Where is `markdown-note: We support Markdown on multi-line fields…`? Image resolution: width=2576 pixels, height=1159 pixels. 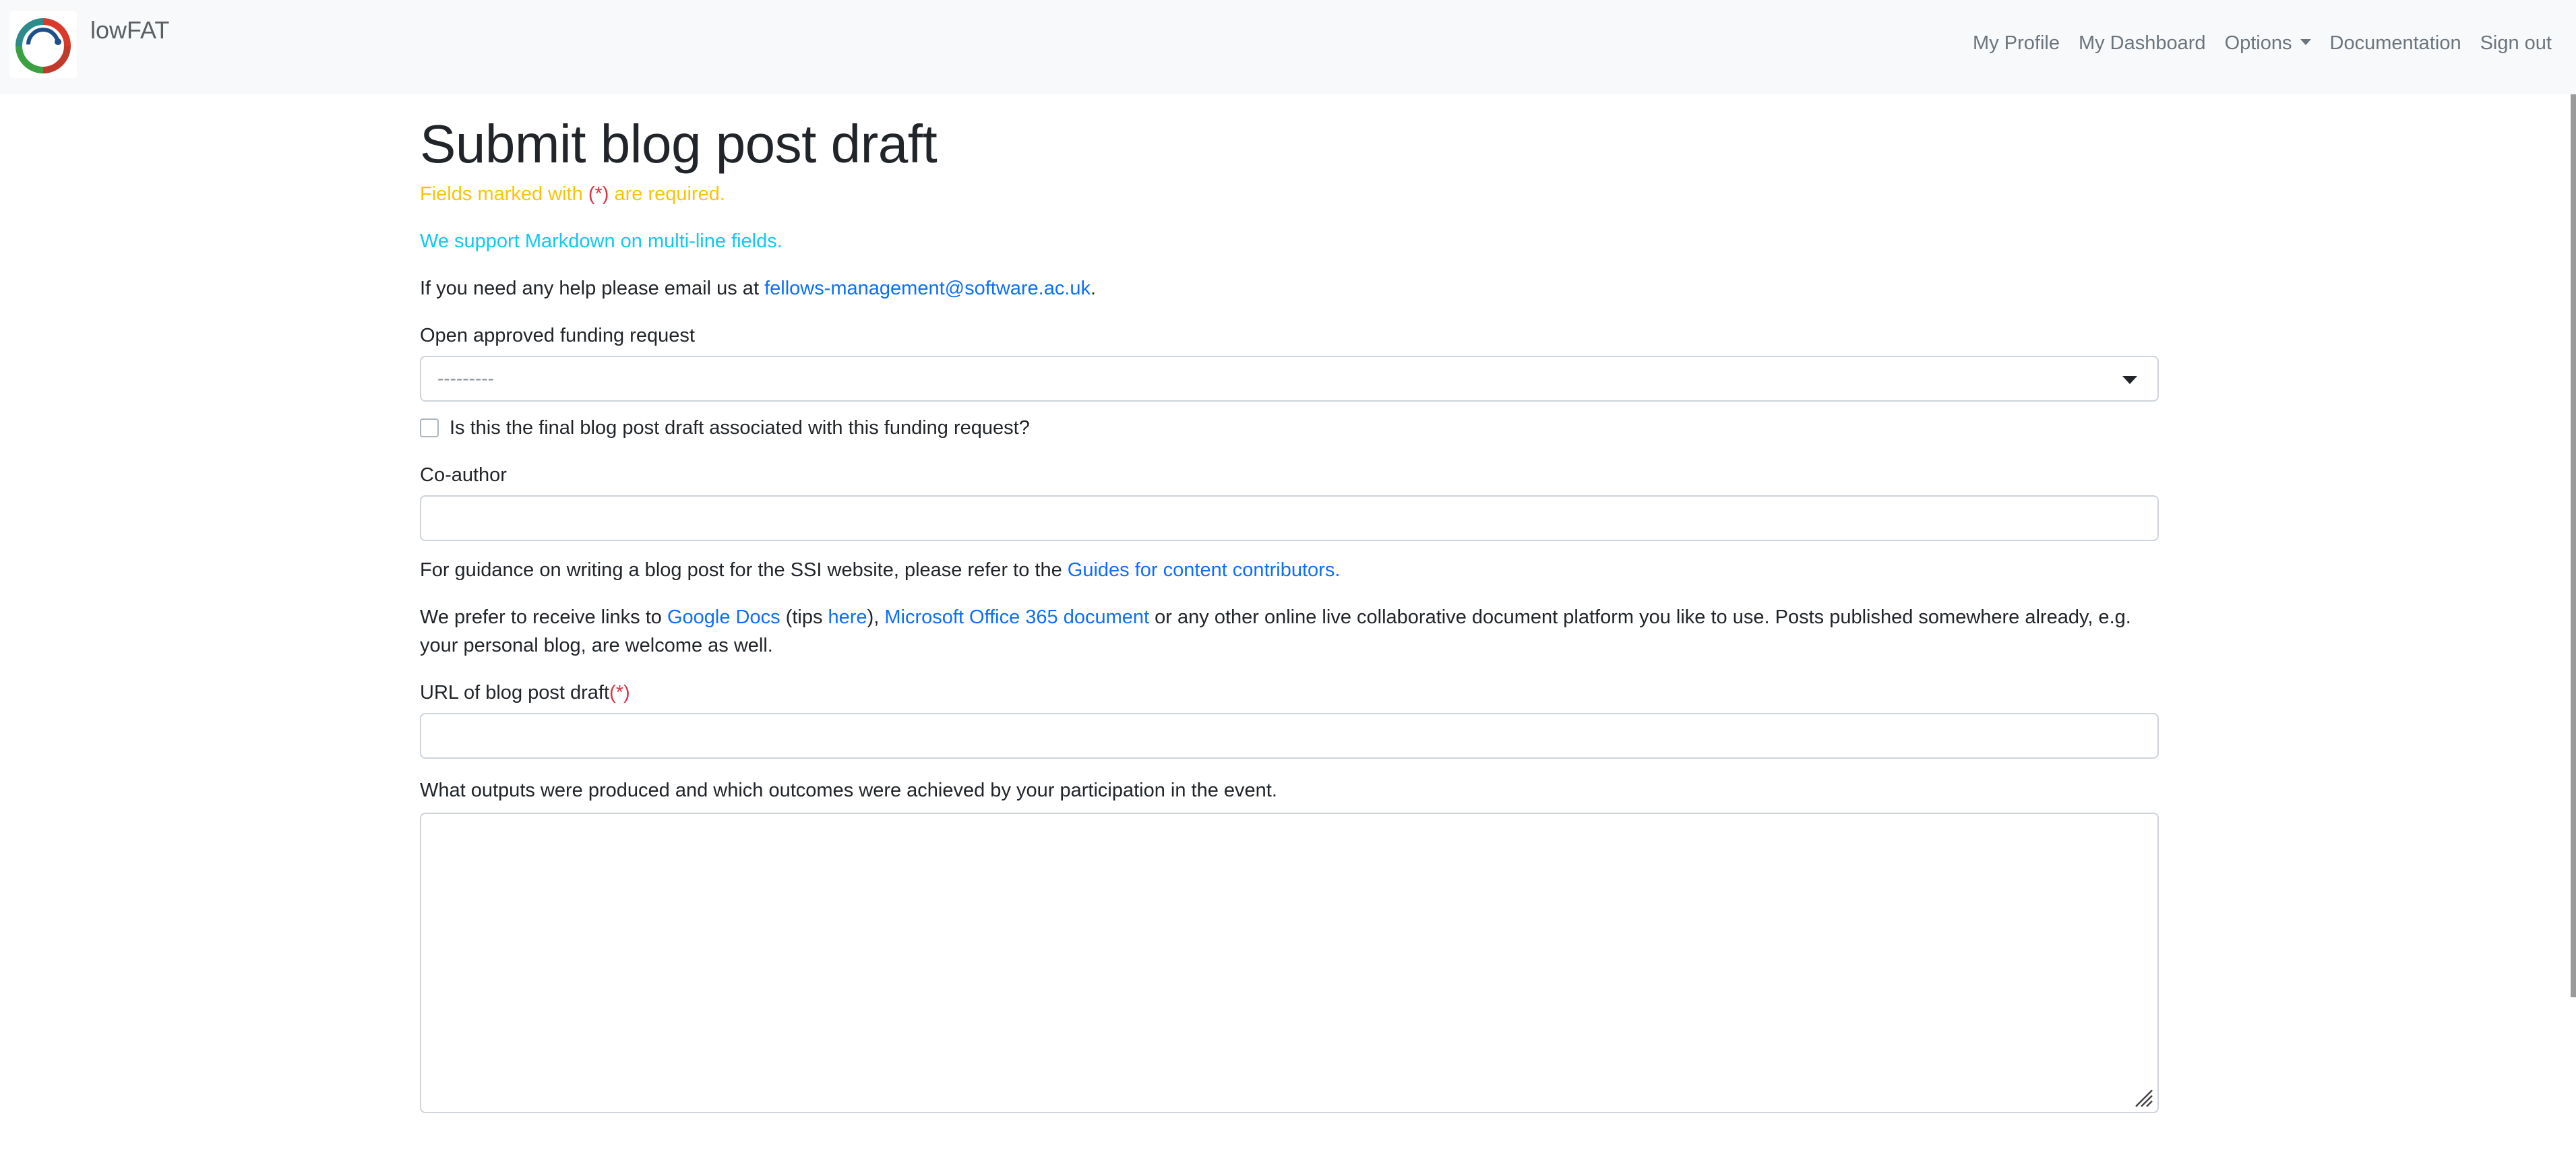
markdown-note: We support Markdown on multi-line fields… is located at coordinates (602, 241).